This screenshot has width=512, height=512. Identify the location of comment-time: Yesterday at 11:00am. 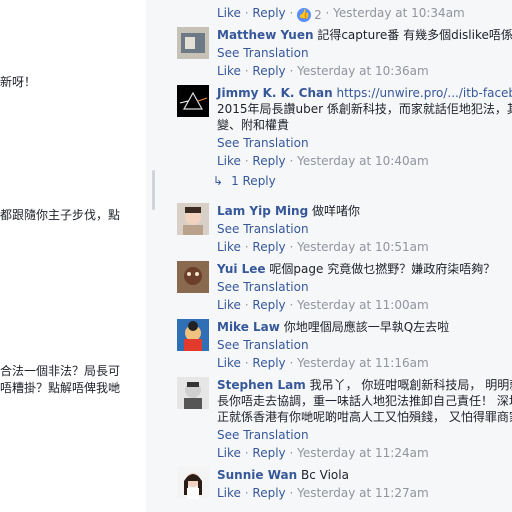
(363, 305).